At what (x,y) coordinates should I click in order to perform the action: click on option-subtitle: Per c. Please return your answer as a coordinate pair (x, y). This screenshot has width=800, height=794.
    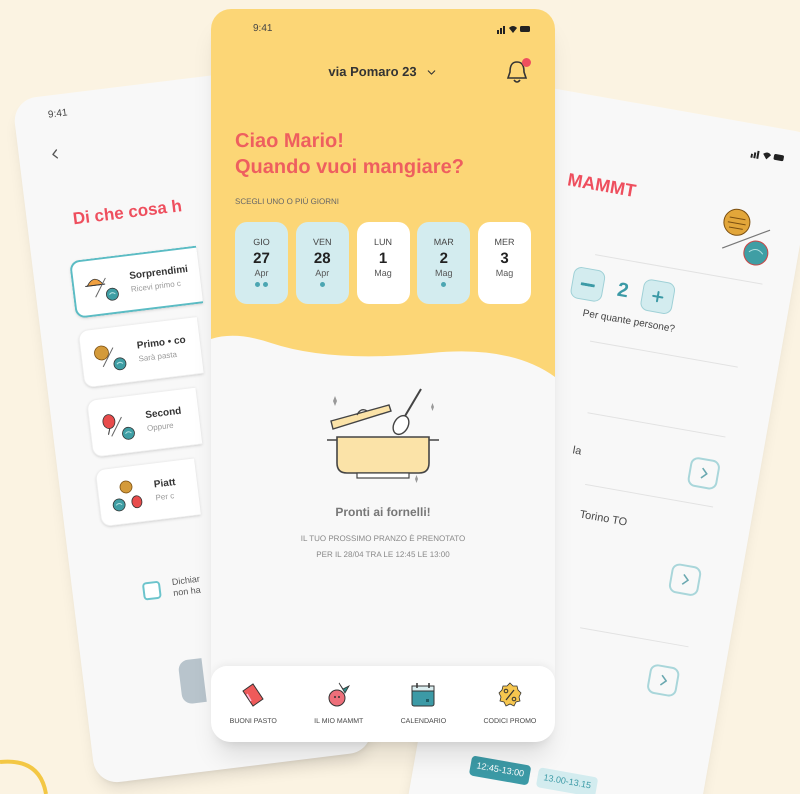
    Looking at the image, I should click on (165, 497).